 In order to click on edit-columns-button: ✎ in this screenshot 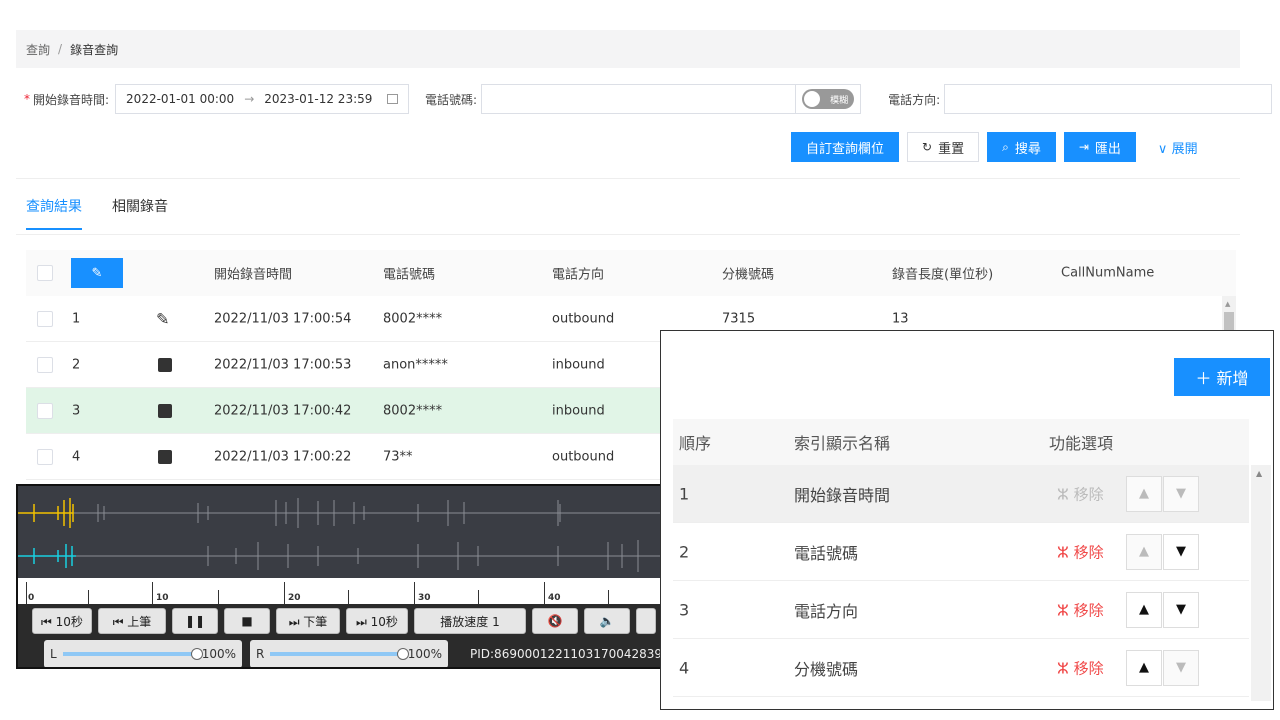, I will do `click(97, 273)`.